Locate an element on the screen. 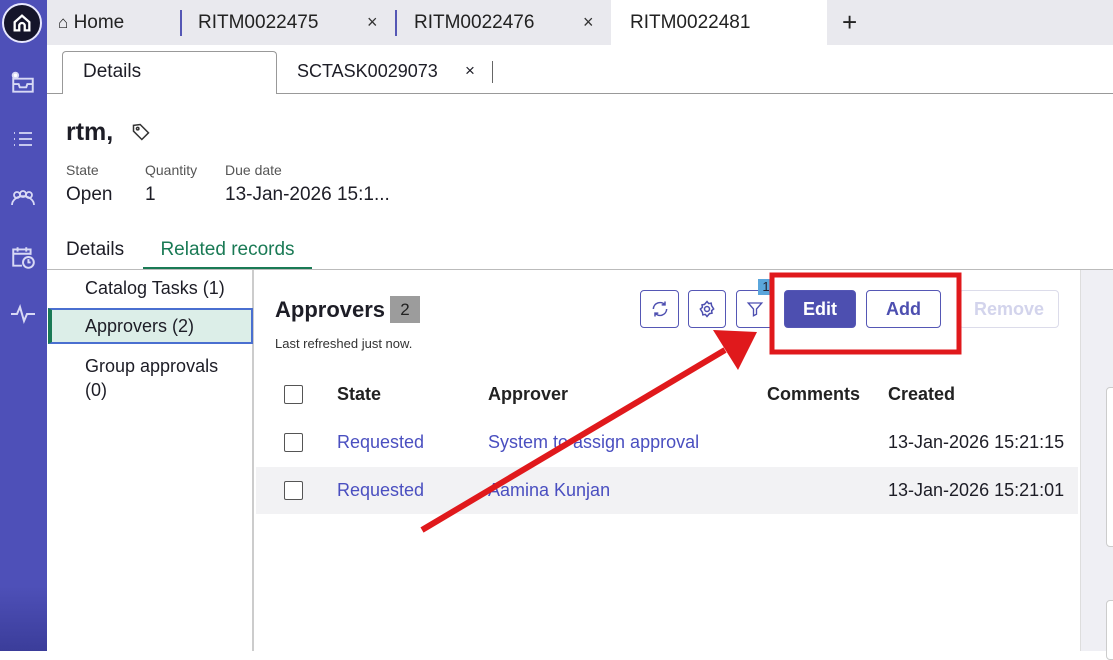 This screenshot has height=660, width=1113. filter-icon is located at coordinates (755, 309).